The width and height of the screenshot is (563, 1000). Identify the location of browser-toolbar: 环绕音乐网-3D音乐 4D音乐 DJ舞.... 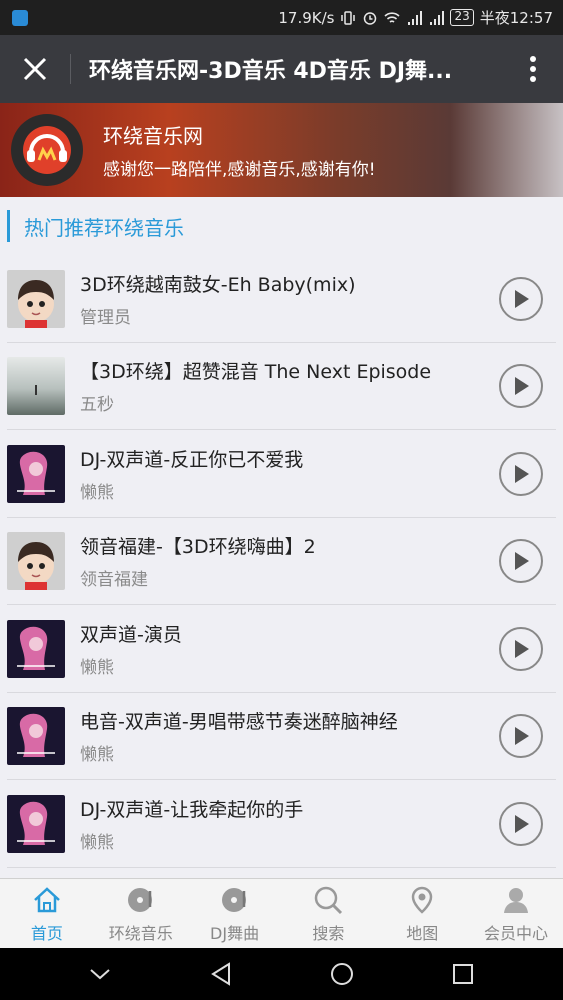
(281, 69).